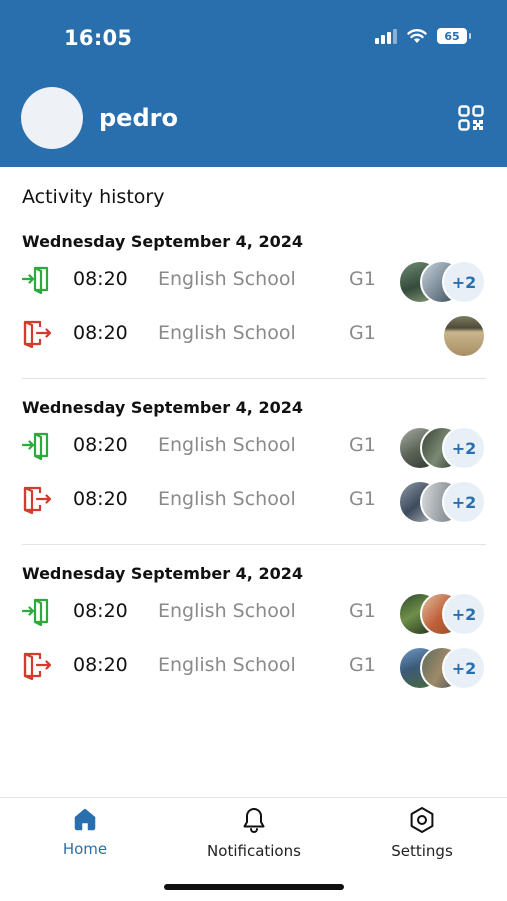 Image resolution: width=507 pixels, height=901 pixels. I want to click on signal-icon, so click(386, 36).